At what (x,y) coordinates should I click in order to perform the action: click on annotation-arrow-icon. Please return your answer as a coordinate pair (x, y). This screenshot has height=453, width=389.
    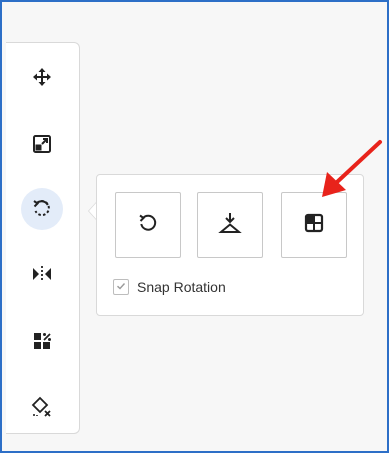
    Looking at the image, I should click on (352, 168).